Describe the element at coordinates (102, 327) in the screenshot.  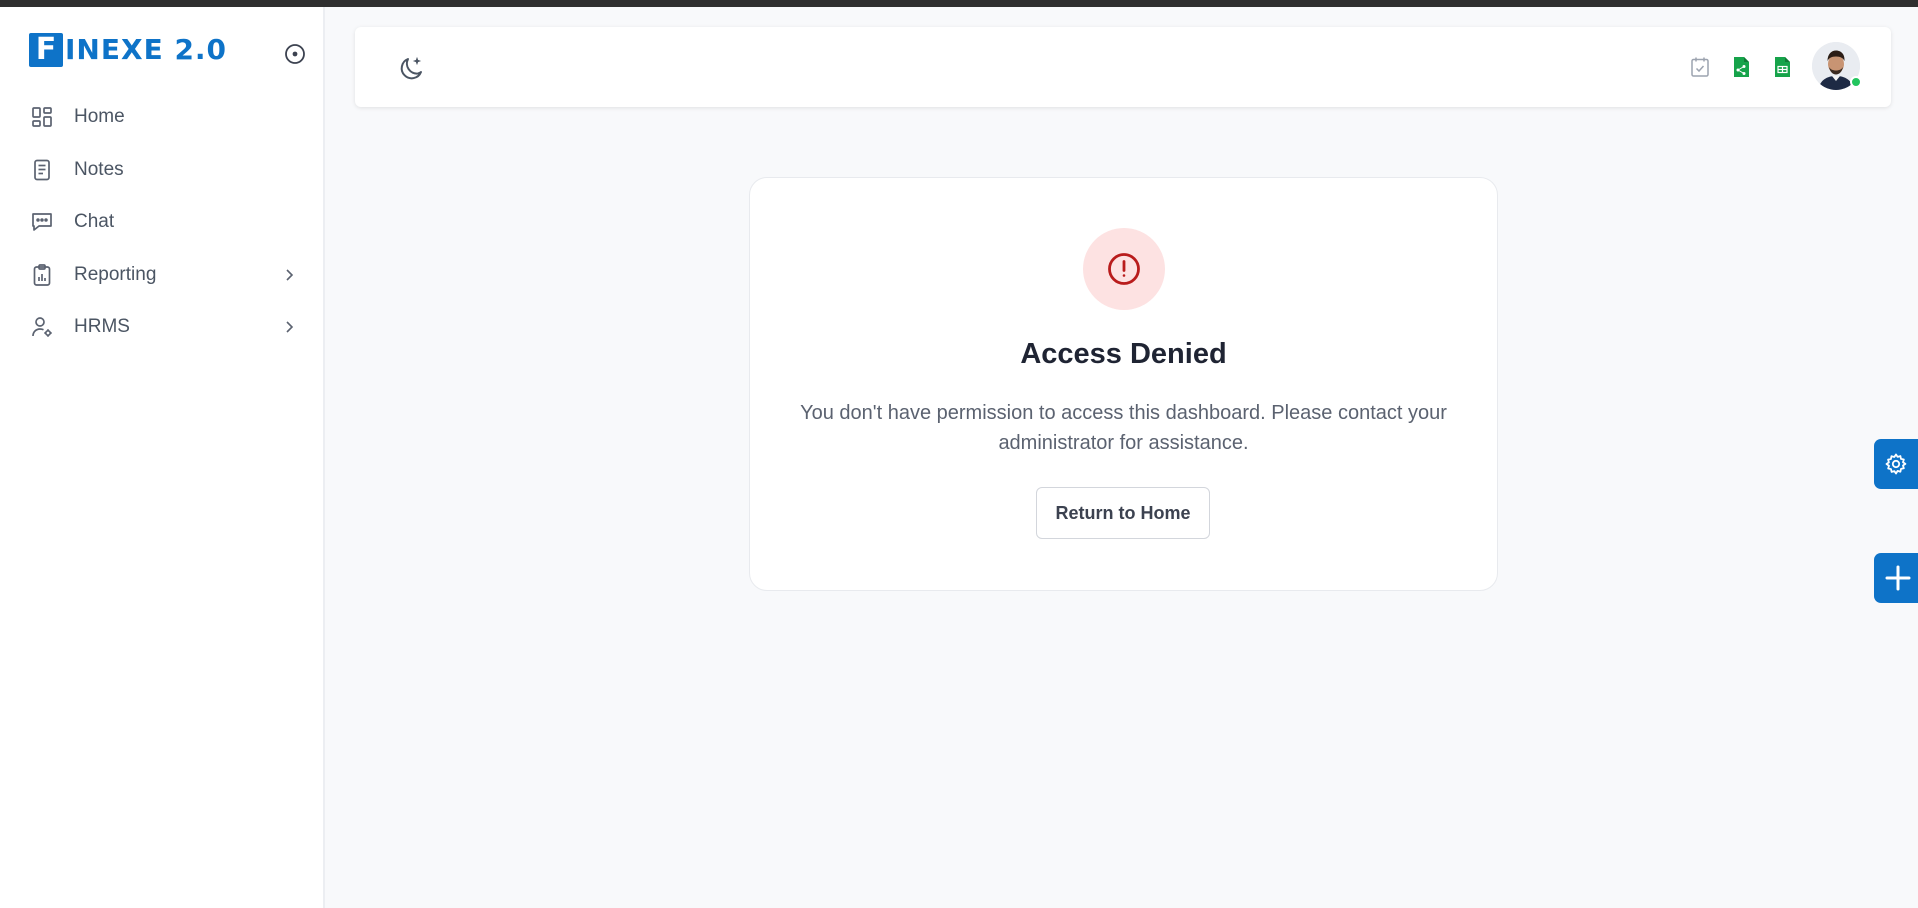
I see `sidebar-item-label: HRMS` at that location.